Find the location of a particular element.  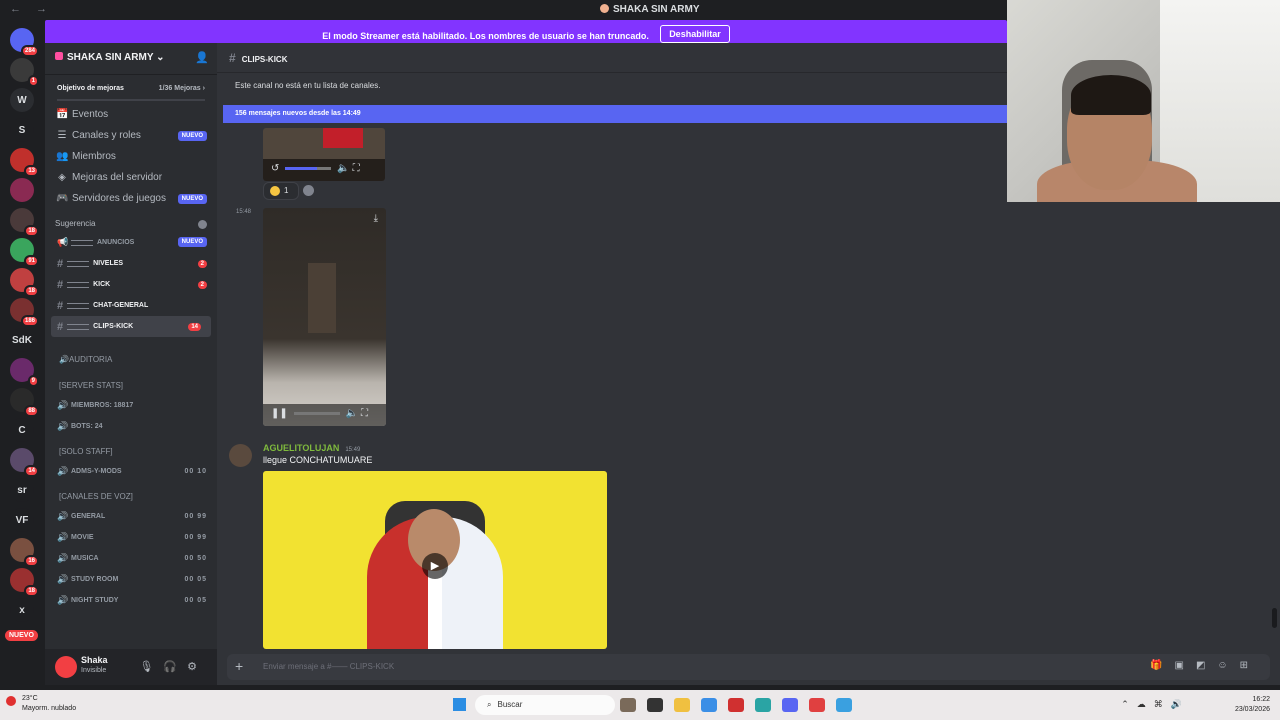

voice-channels-header: [CANALES DE VOZ] is located at coordinates (131, 496).